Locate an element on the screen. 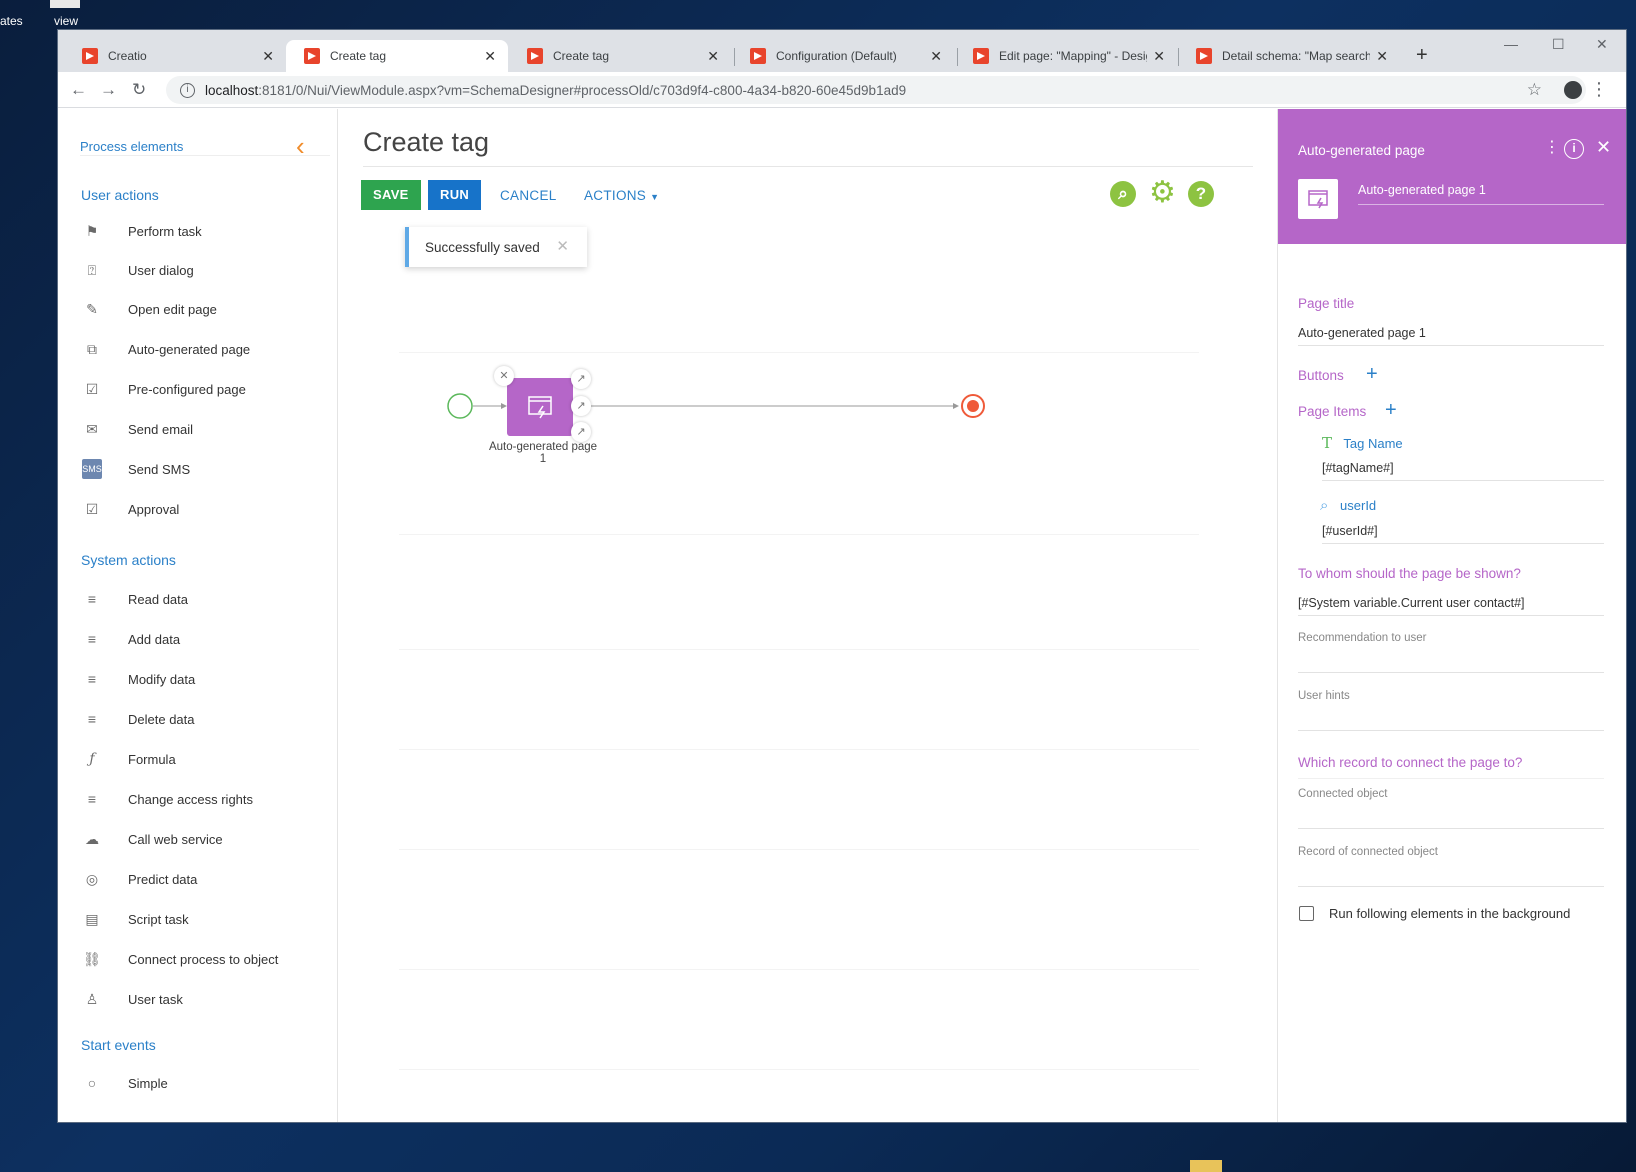 This screenshot has height=1172, width=1636. tab-create-tag: Create tag ✕ is located at coordinates (620, 56).